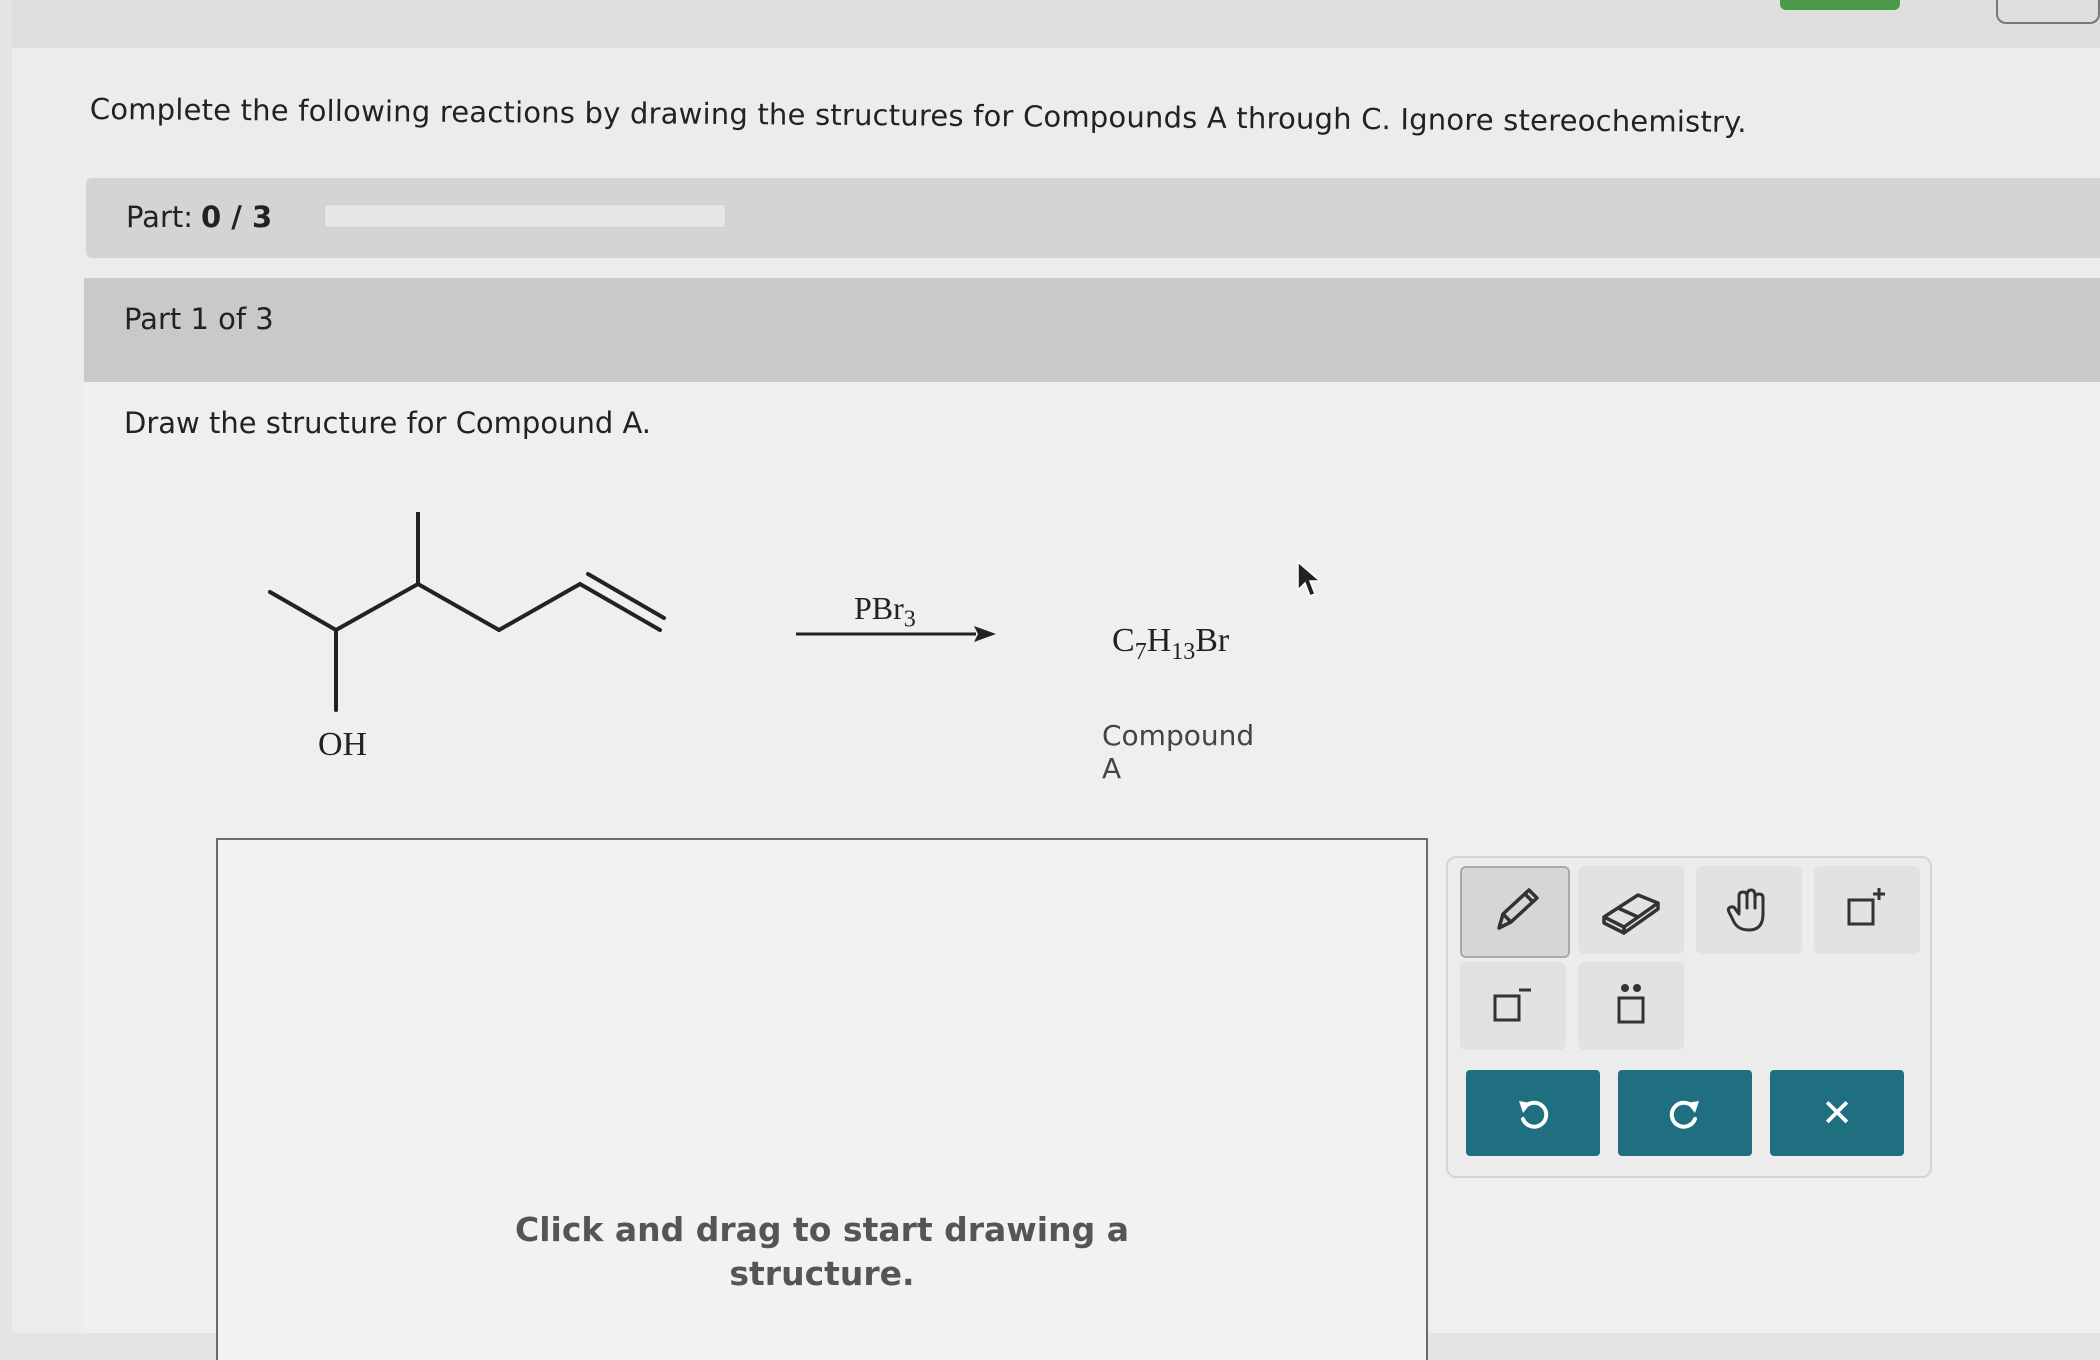 Image resolution: width=2100 pixels, height=1360 pixels. I want to click on lone-pair-button, so click(1631, 1006).